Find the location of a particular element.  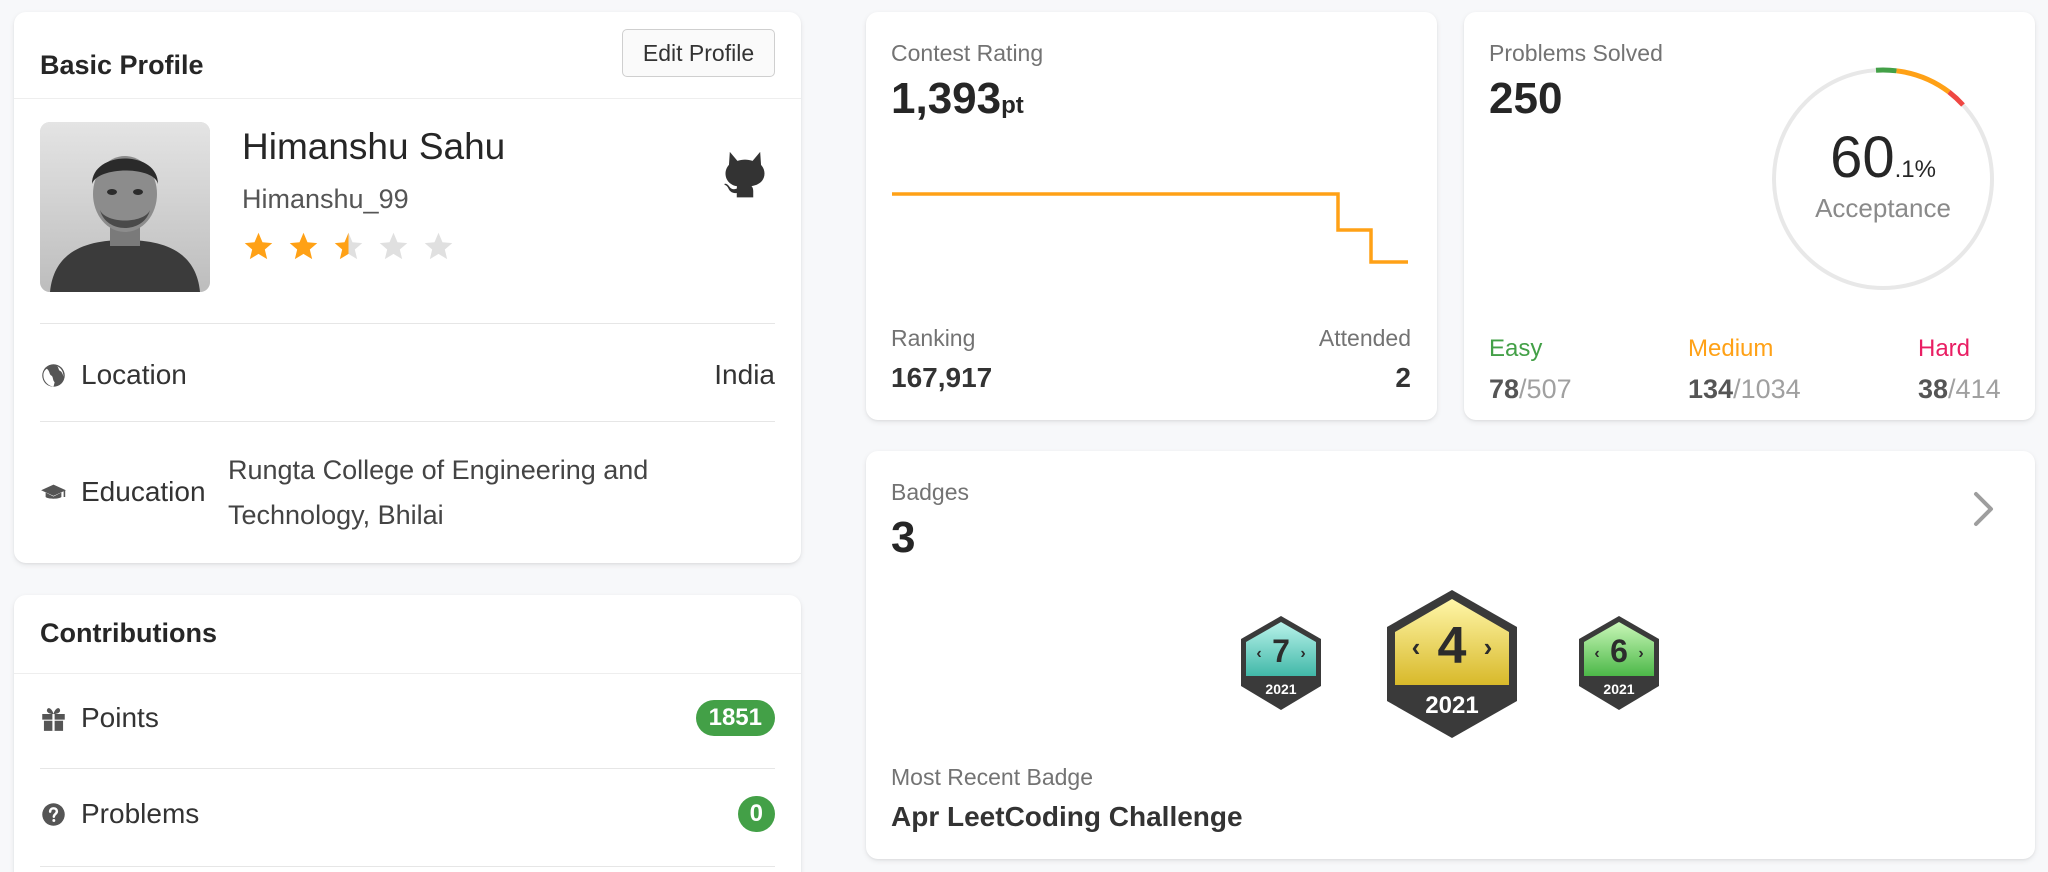

gift-icon is located at coordinates (53, 718).